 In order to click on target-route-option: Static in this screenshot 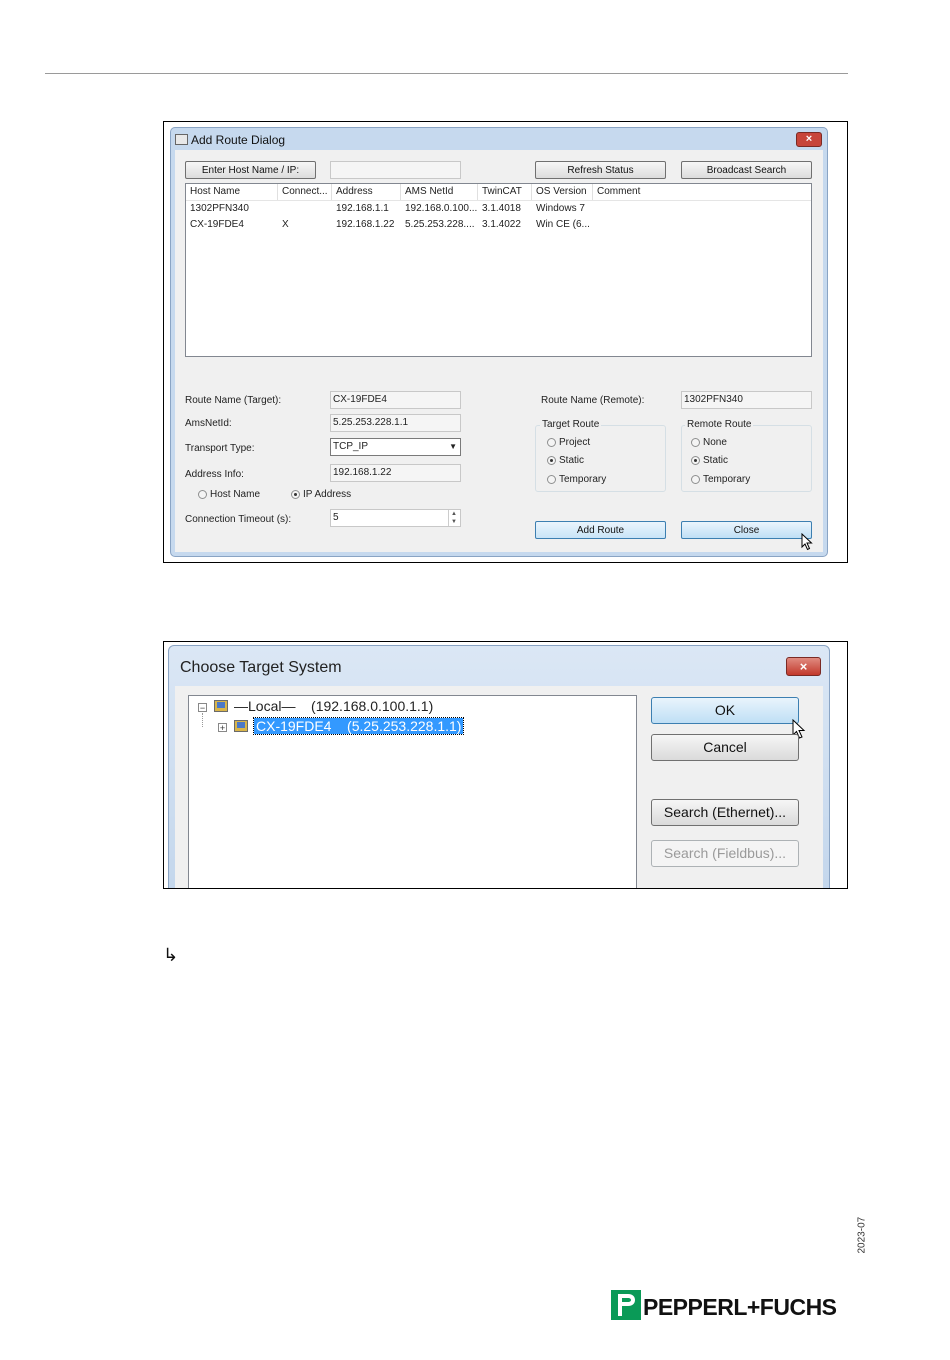, I will do `click(572, 460)`.